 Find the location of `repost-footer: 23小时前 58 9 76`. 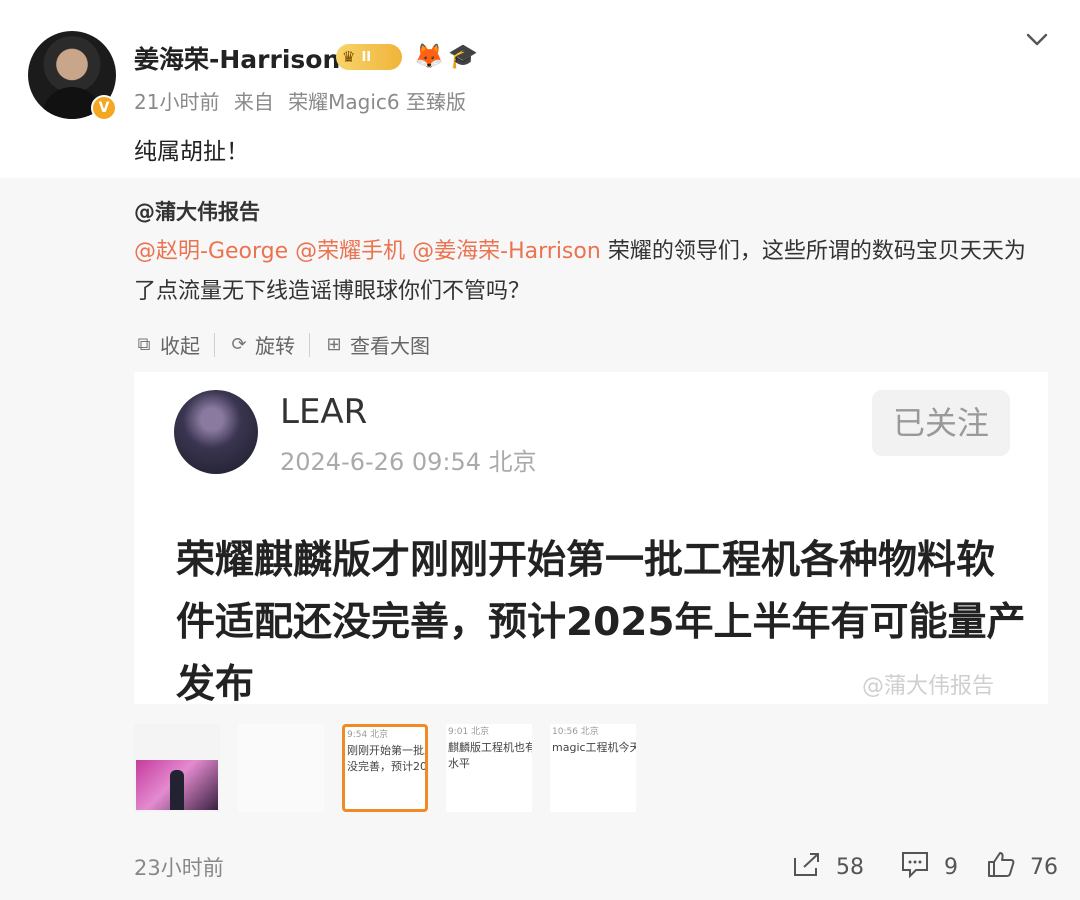

repost-footer: 23小时前 58 9 76 is located at coordinates (540, 873).